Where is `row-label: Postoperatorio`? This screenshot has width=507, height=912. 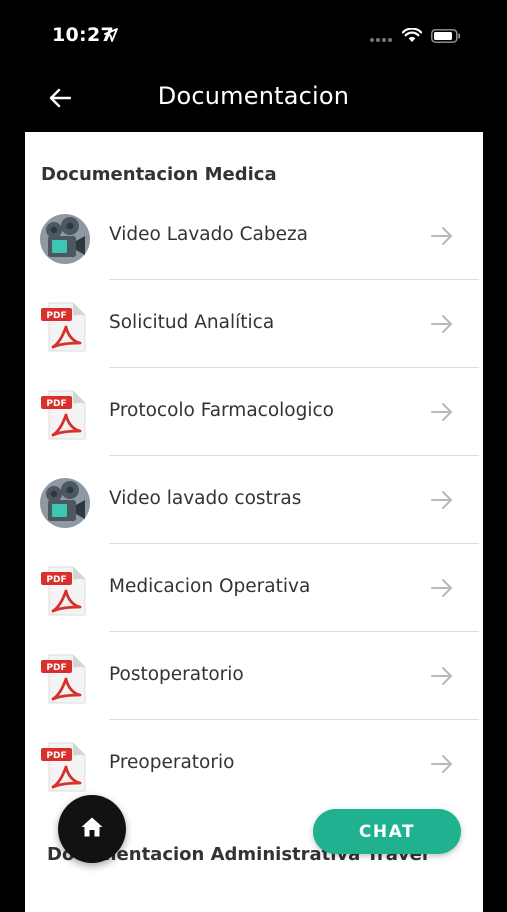
row-label: Postoperatorio is located at coordinates (176, 674).